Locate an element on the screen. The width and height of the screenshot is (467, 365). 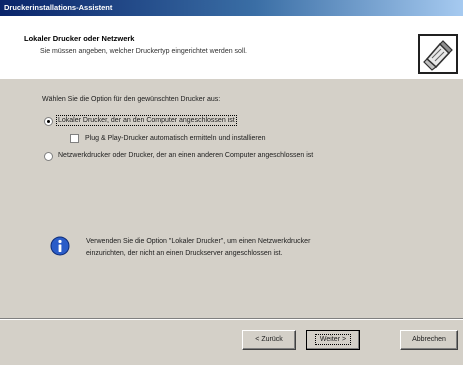
next-button: Weiter > is located at coordinates (333, 340).